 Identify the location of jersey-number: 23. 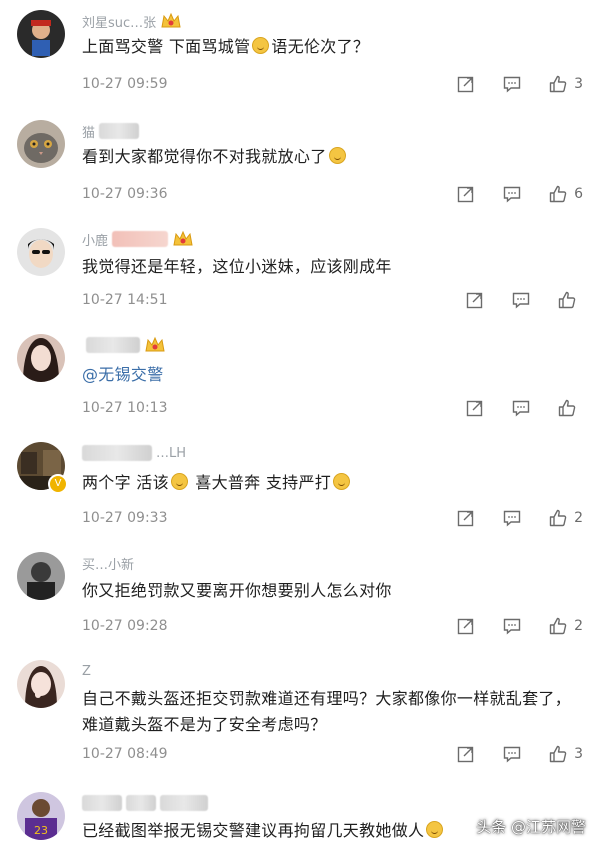
(41, 830).